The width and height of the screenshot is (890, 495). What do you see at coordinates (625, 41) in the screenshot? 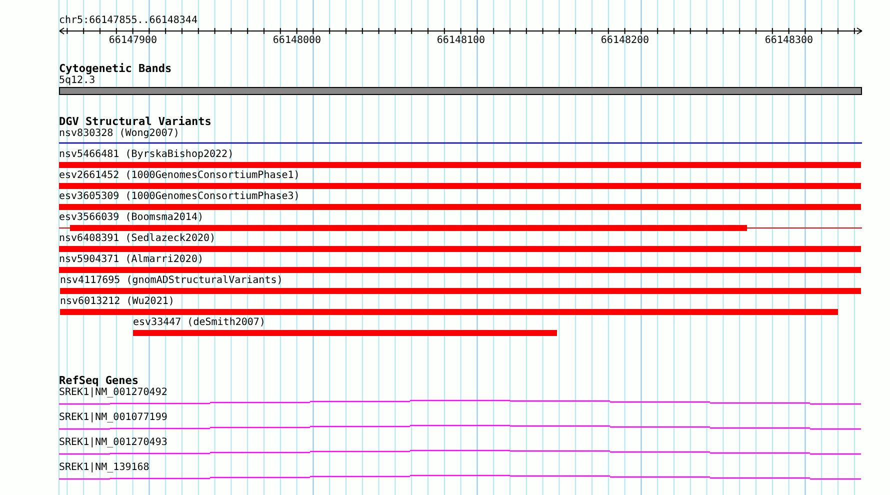
I see `tick-label: 66148200` at bounding box center [625, 41].